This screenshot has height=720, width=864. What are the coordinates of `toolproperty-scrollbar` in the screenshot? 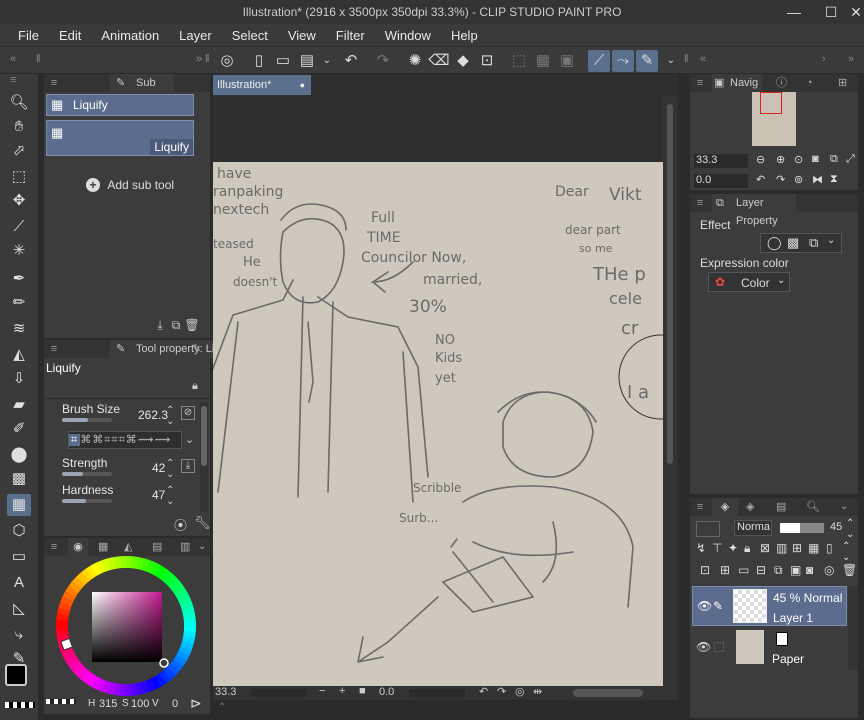 It's located at (204, 457).